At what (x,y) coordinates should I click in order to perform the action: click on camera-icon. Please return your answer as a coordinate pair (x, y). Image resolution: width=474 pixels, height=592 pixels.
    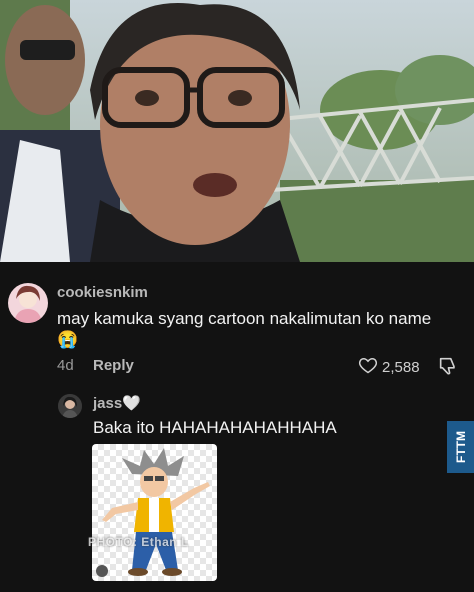
    Looking at the image, I should click on (102, 571).